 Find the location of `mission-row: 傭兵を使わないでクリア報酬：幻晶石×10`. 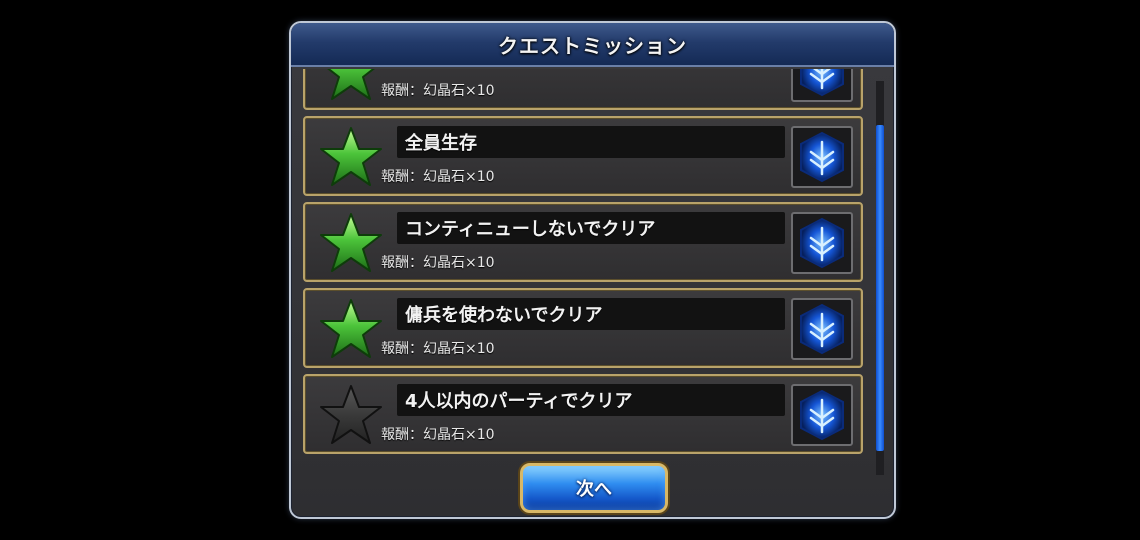

mission-row: 傭兵を使わないでクリア報酬：幻晶石×10 is located at coordinates (583, 328).